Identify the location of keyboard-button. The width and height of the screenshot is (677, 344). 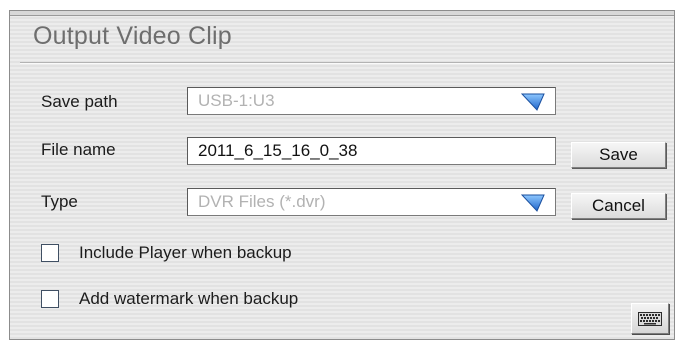
(650, 318).